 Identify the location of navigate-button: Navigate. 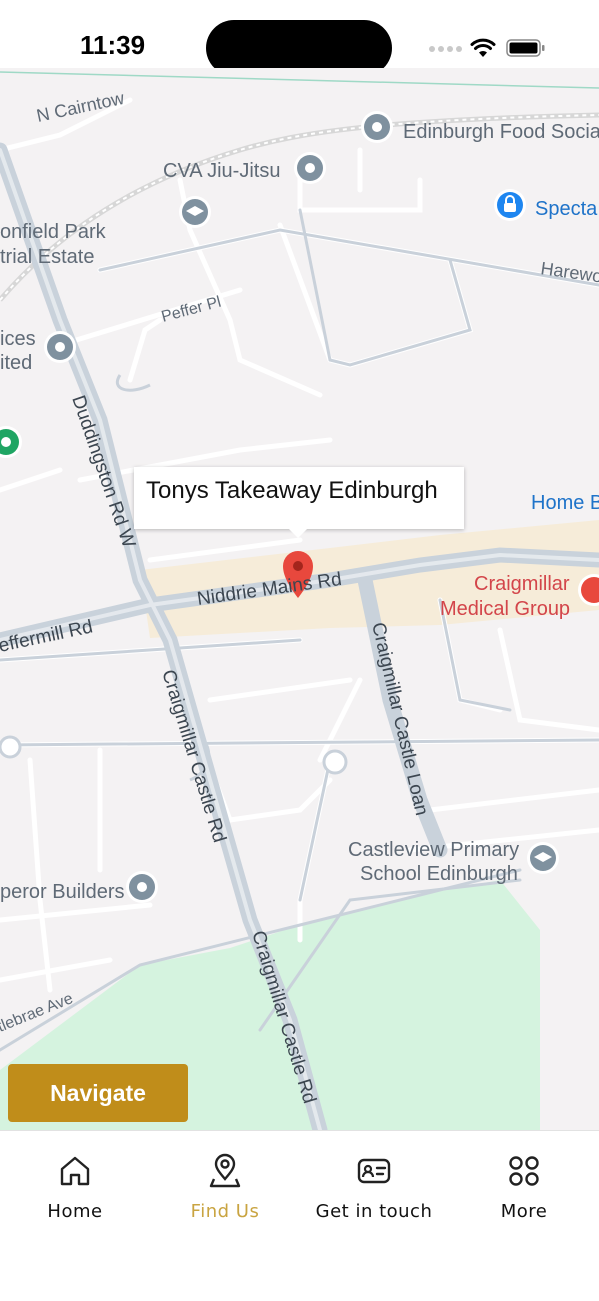
(98, 1093).